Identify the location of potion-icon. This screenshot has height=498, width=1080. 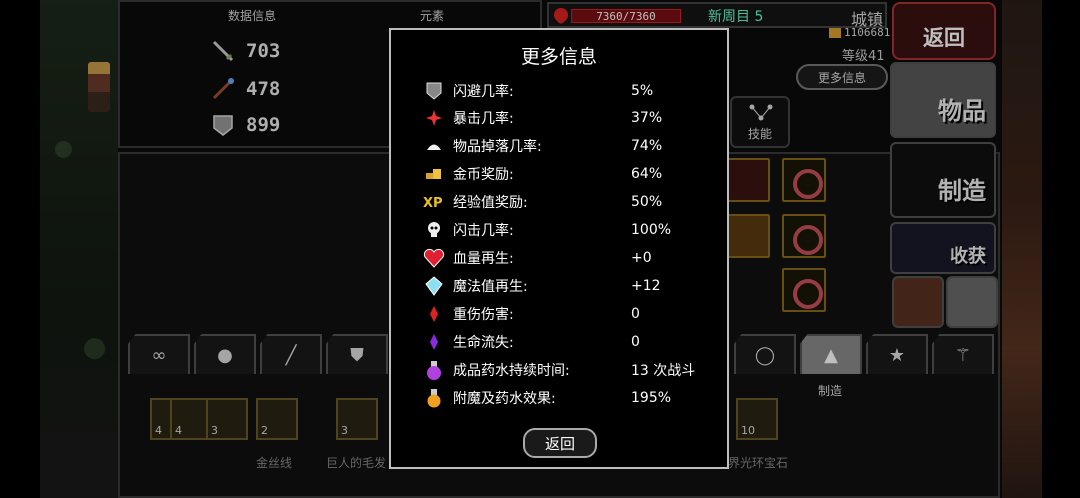
(434, 370).